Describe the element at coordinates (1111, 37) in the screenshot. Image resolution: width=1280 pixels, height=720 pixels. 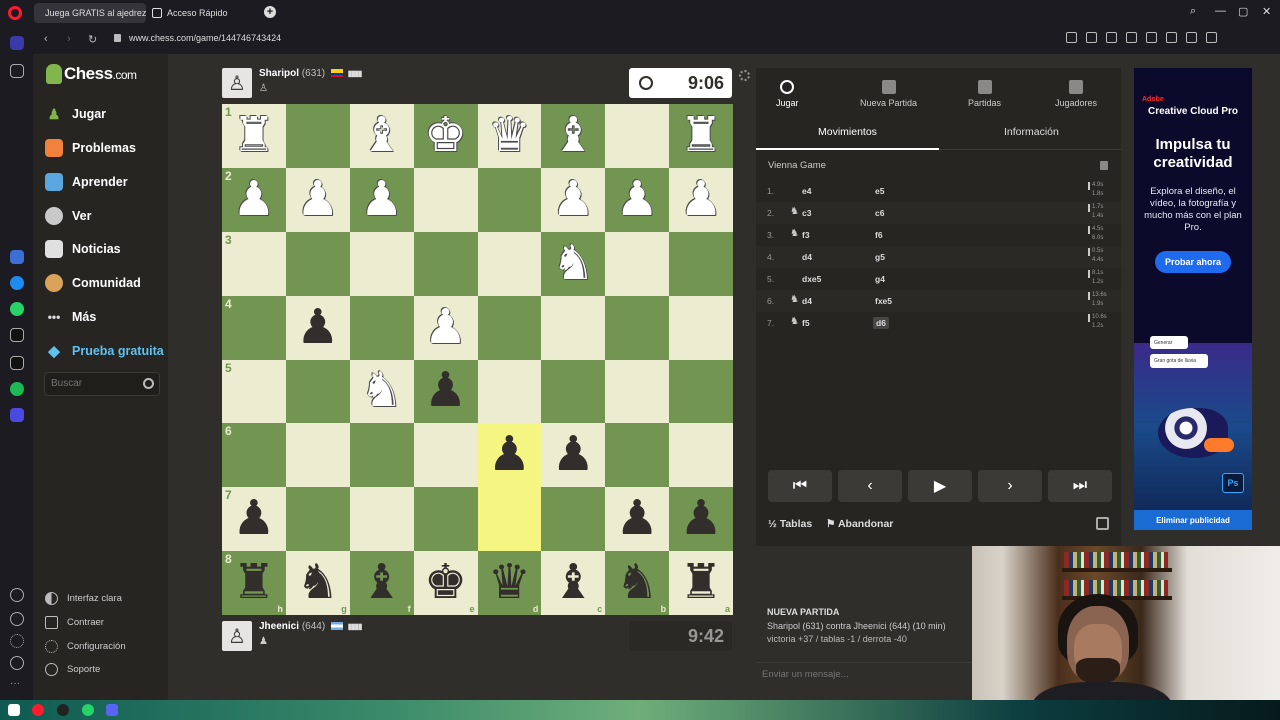
I see `shield-icon` at that location.